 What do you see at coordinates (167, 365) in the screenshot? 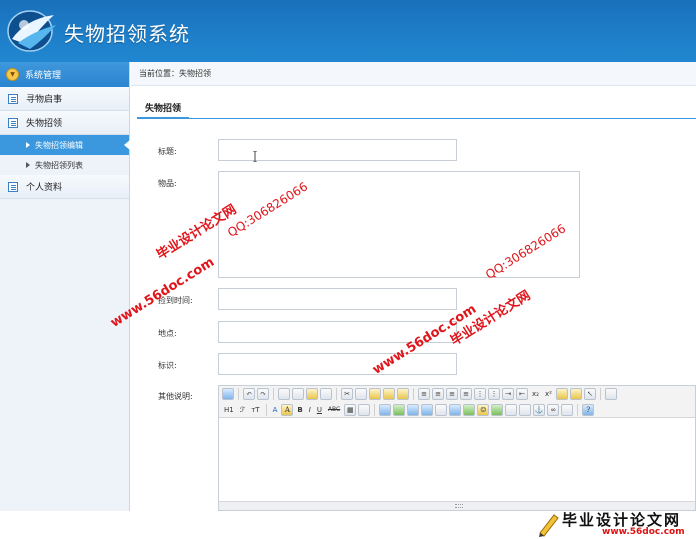
I see `mark-label: 标识:` at bounding box center [167, 365].